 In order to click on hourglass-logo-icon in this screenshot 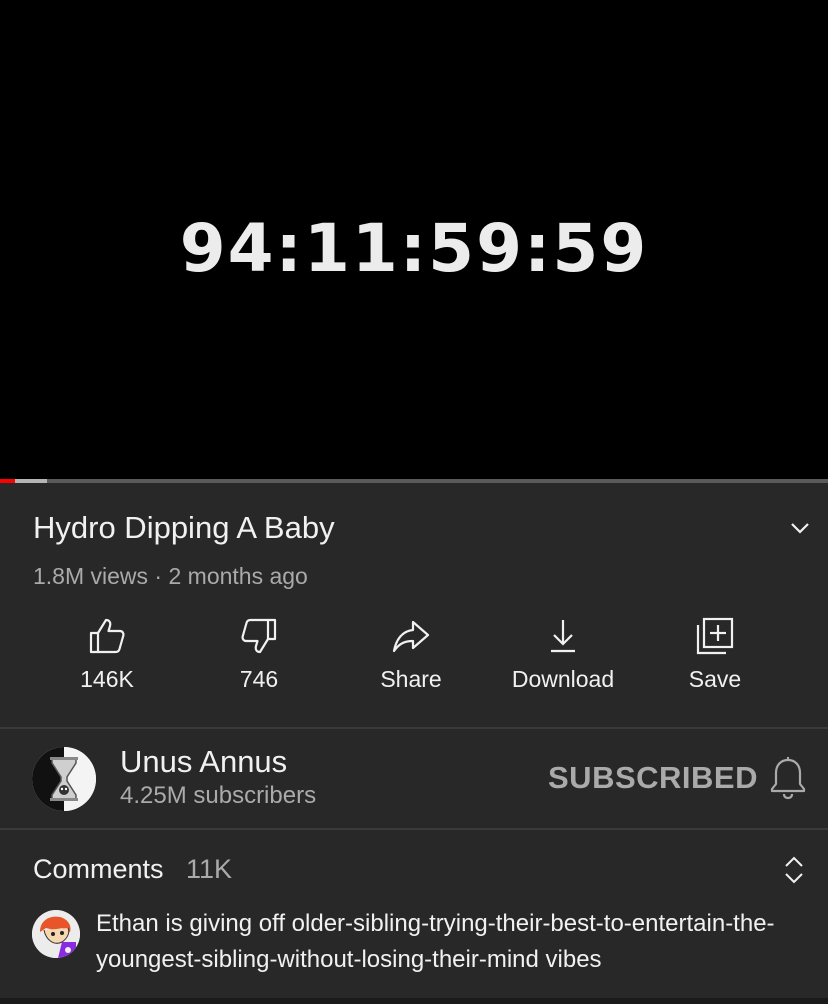, I will do `click(64, 779)`.